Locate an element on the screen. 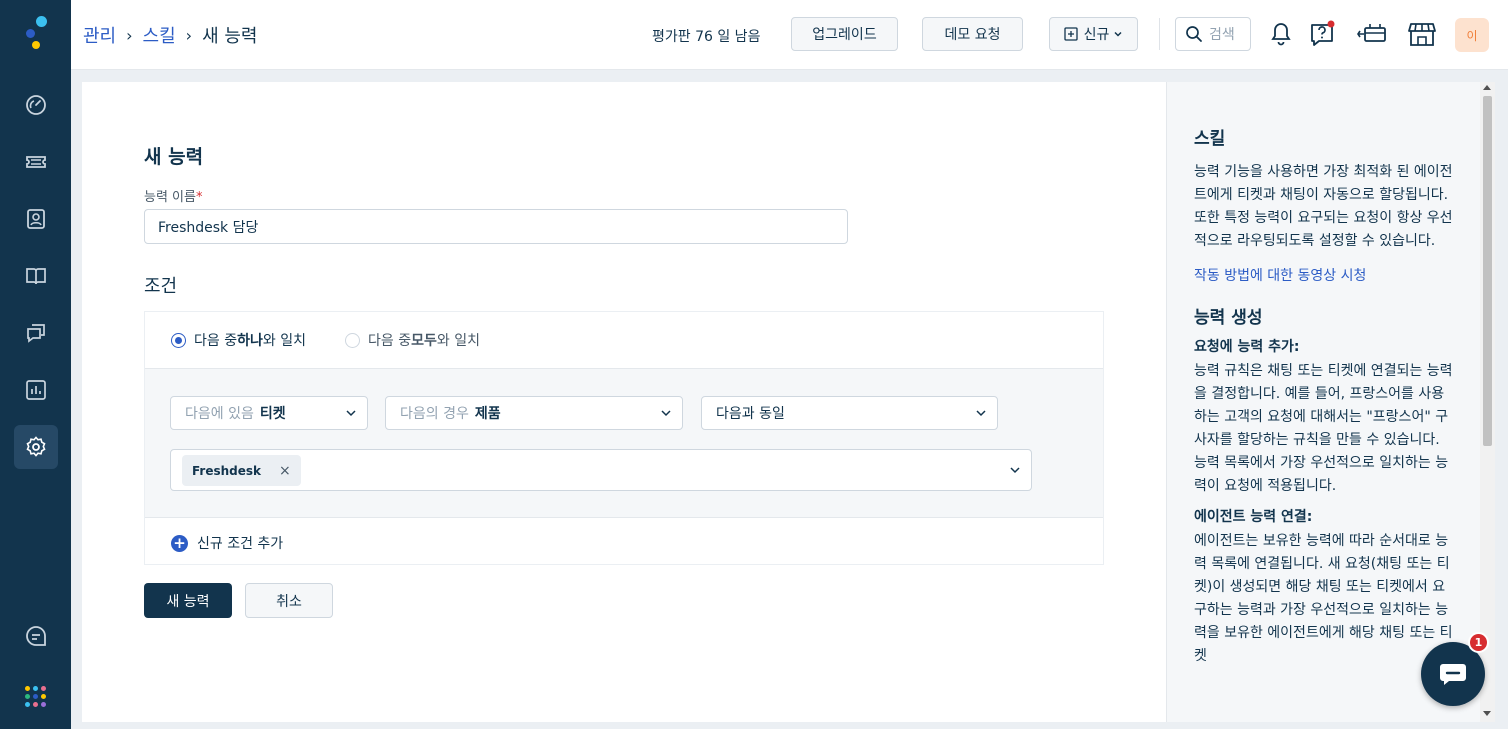 The width and height of the screenshot is (1508, 729). add-condition-label: 신규 조건 추가 is located at coordinates (240, 544).